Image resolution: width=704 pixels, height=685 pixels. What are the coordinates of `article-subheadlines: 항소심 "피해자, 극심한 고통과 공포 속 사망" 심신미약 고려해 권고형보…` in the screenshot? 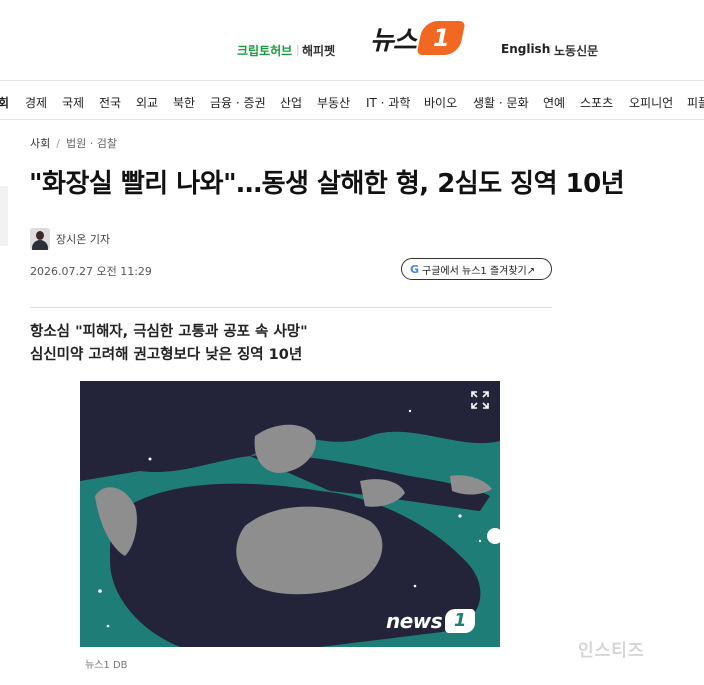 It's located at (169, 344).